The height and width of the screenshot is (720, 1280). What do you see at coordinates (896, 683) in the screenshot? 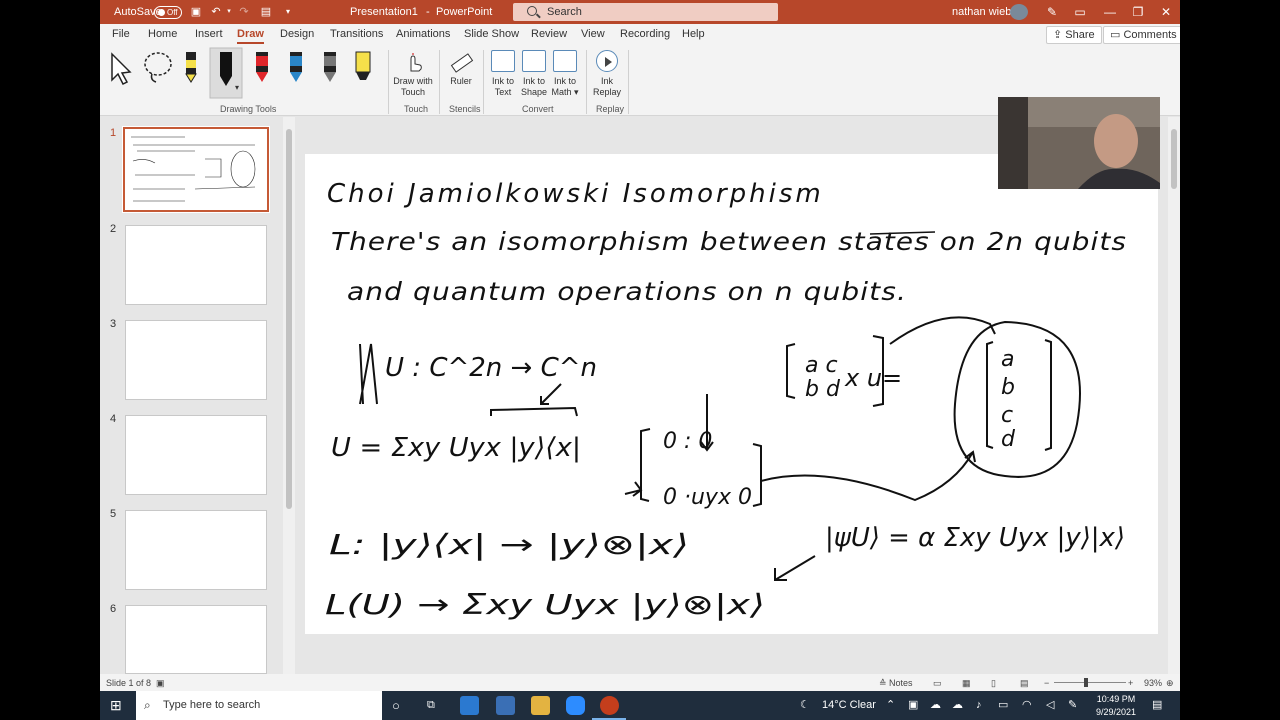
I see `notes-button: ≙ Notes` at bounding box center [896, 683].